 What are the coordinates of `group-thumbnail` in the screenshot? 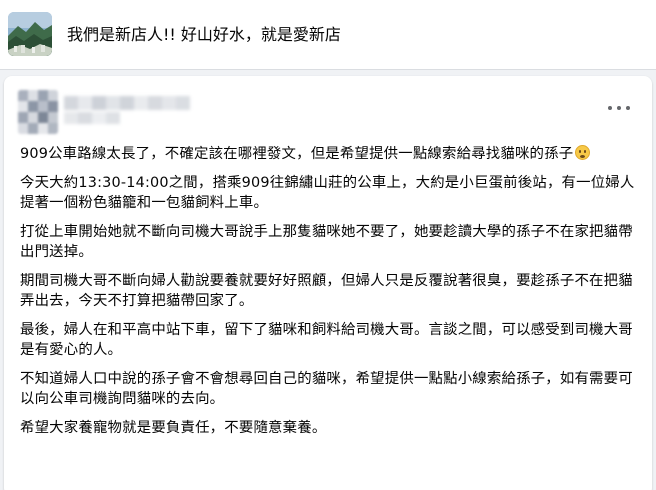 It's located at (30, 34).